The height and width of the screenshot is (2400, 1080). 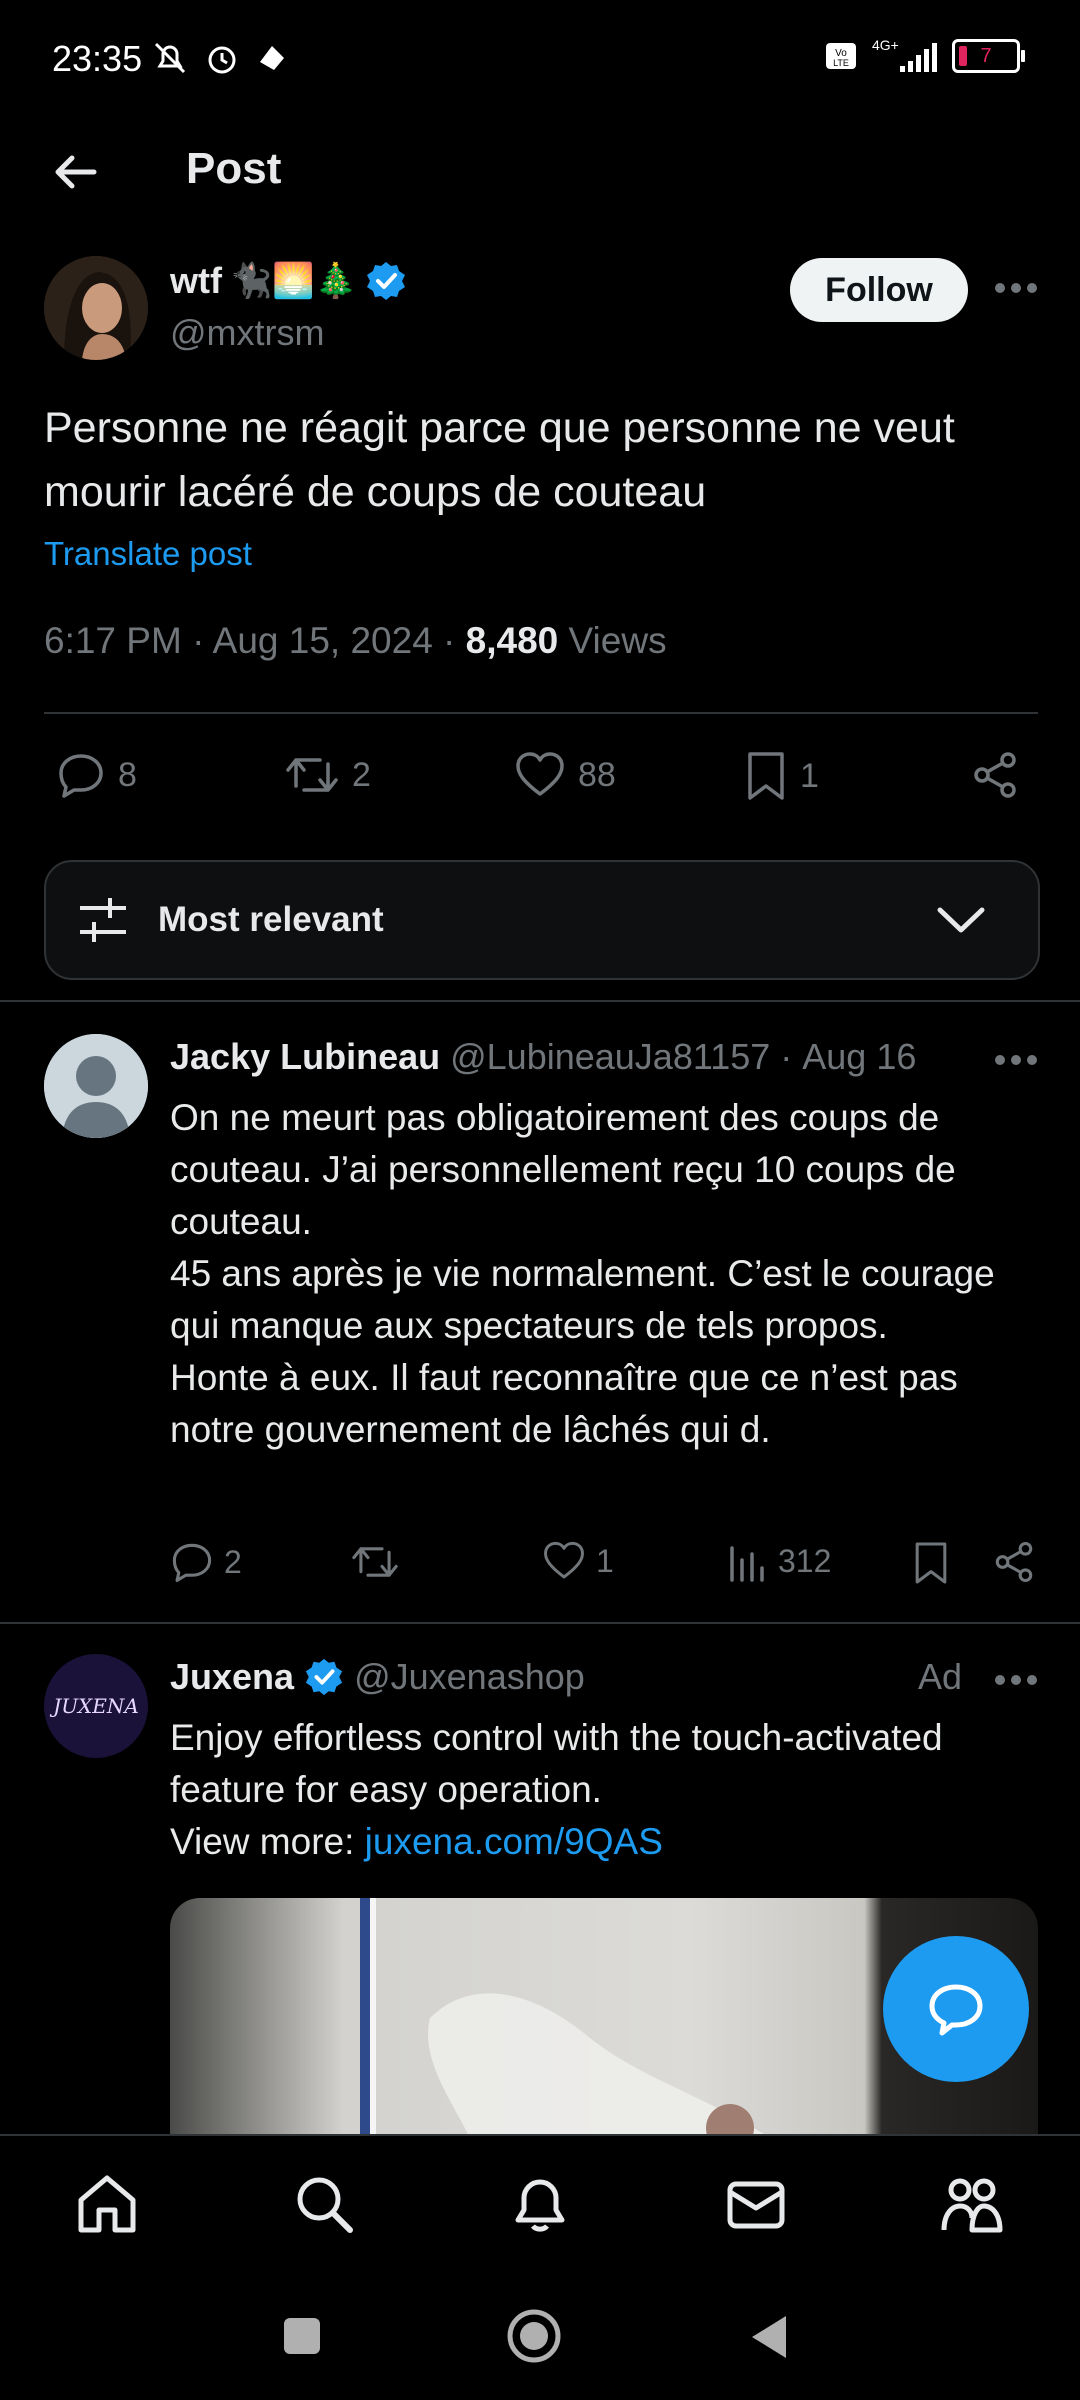 I want to click on reply-views-button: 312, so click(x=779, y=1561).